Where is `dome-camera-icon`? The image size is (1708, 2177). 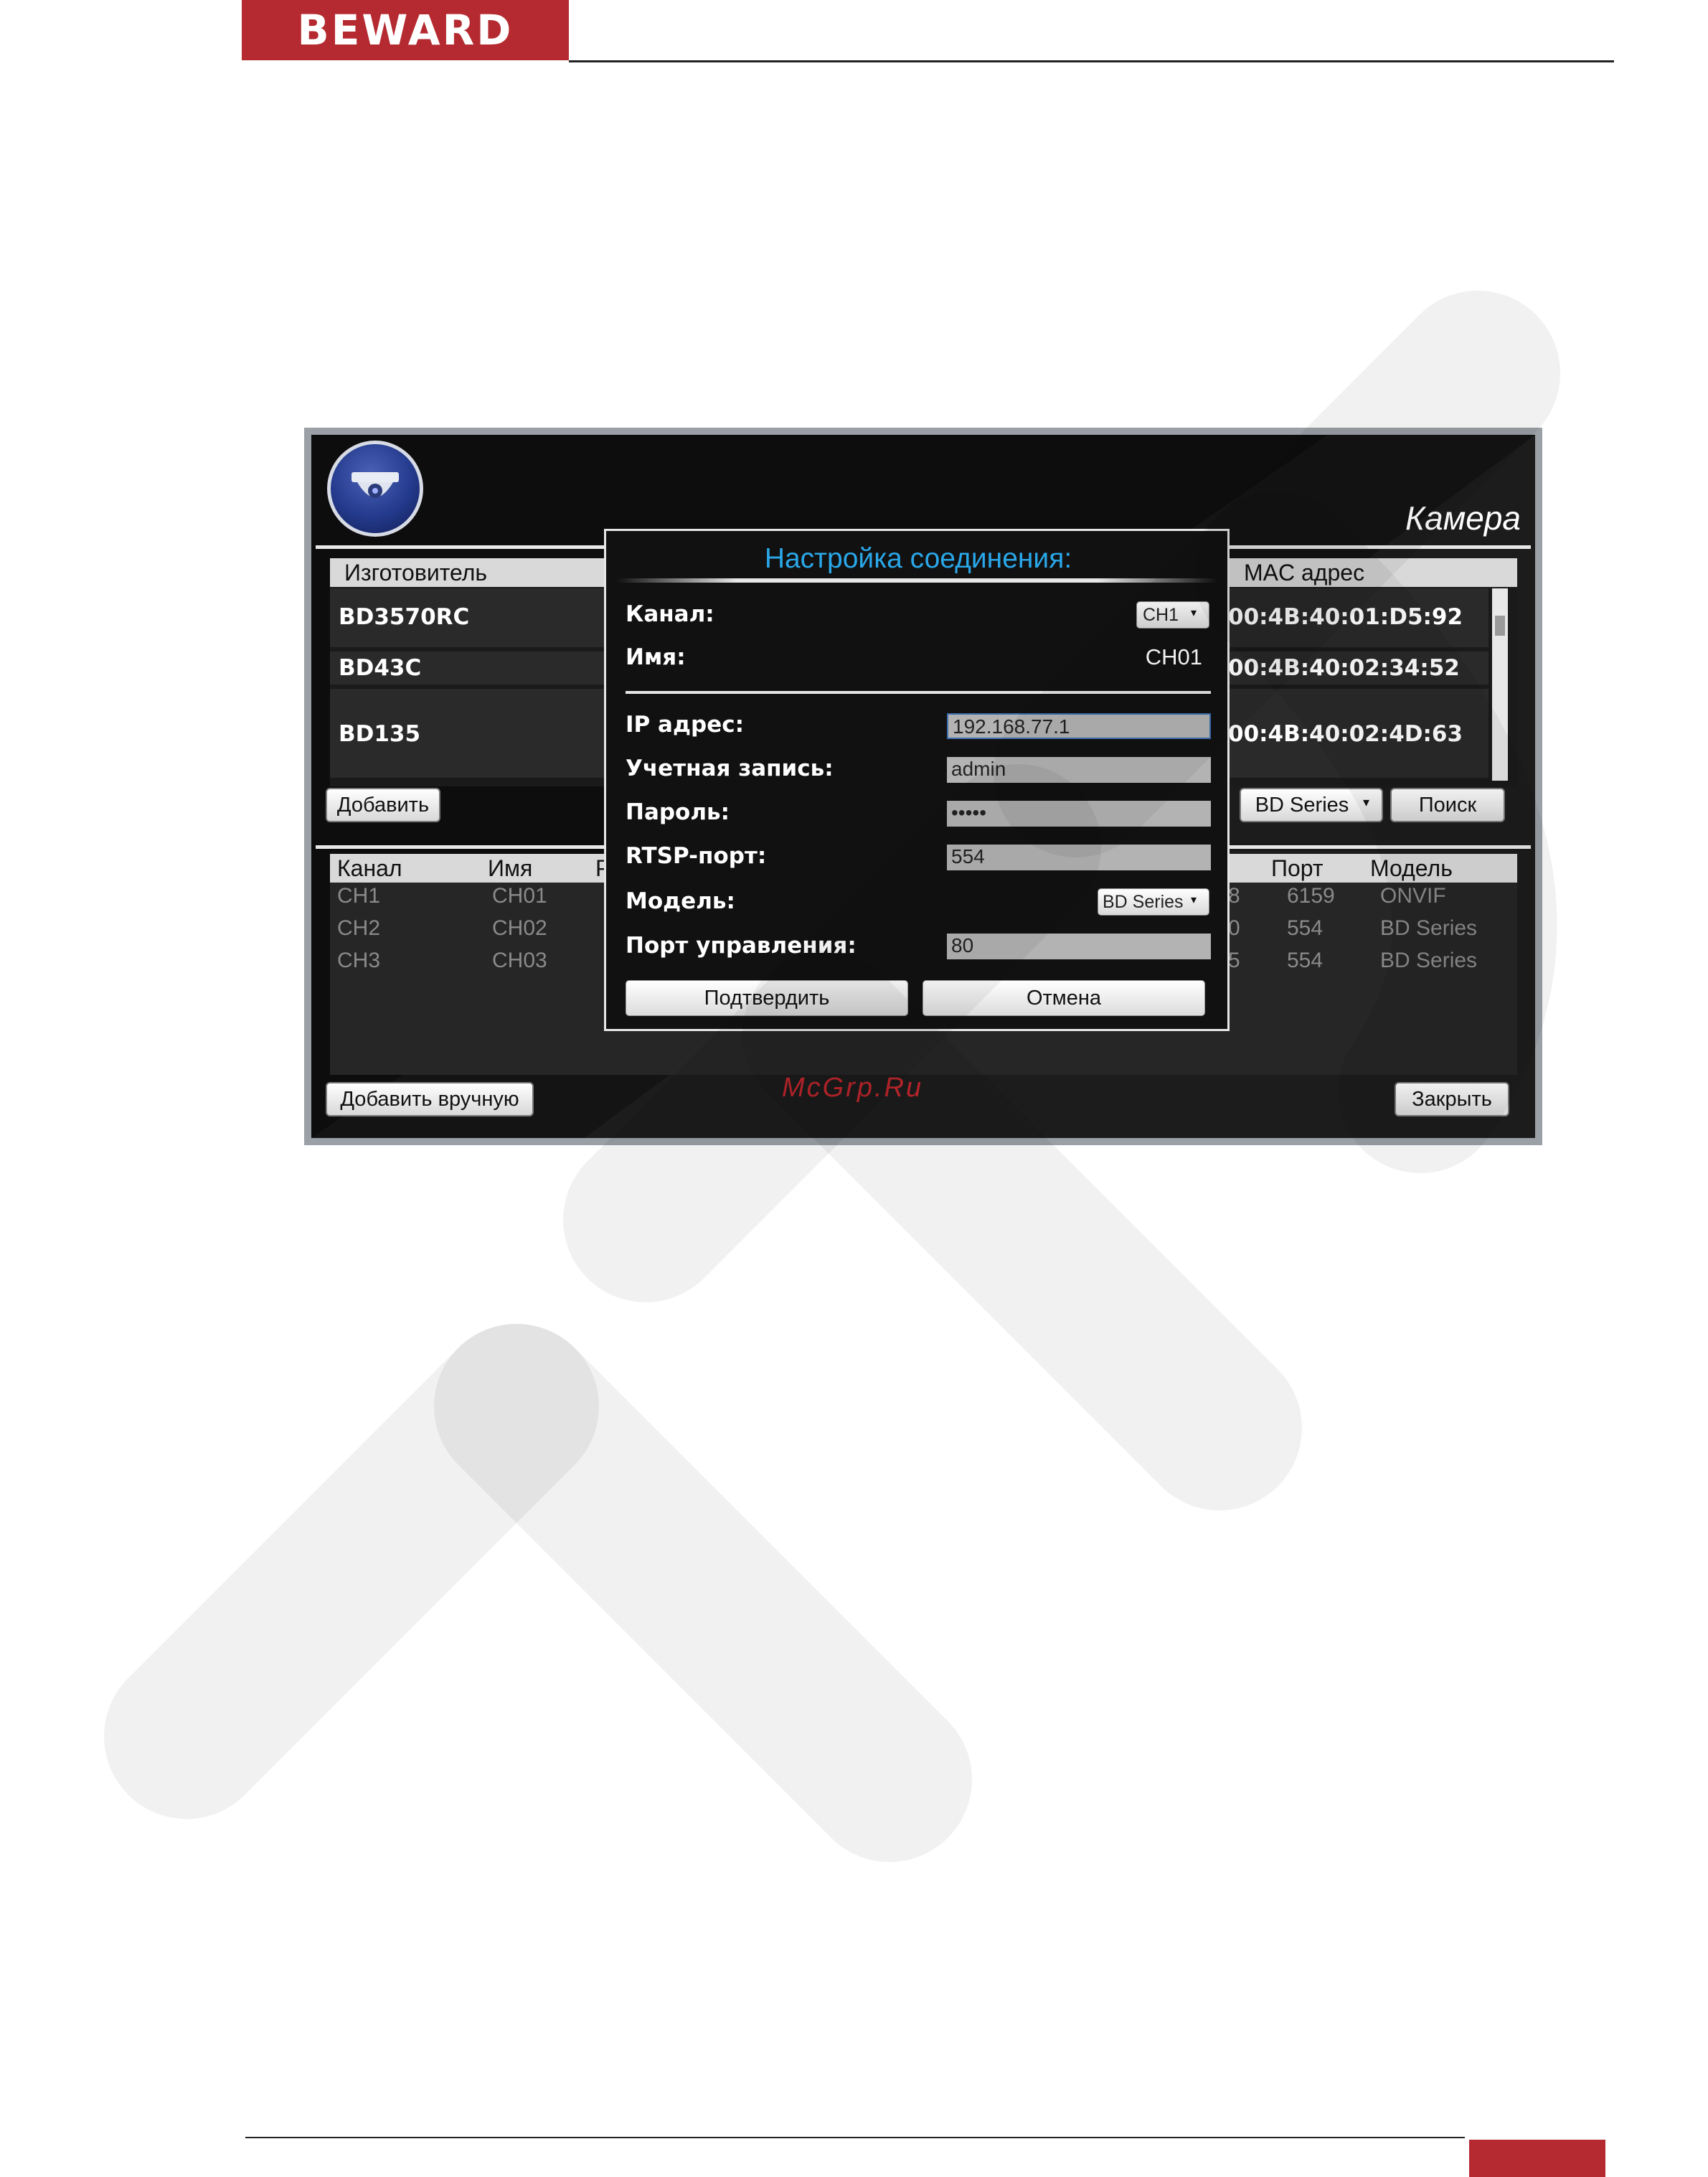
dome-camera-icon is located at coordinates (375, 485).